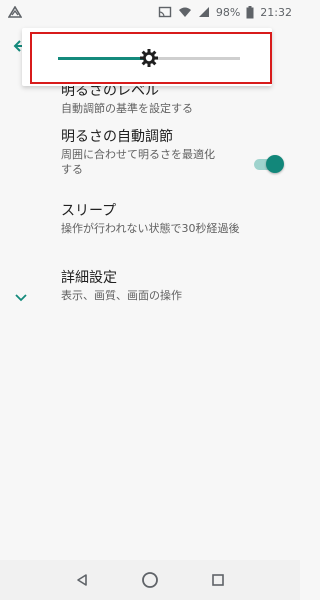  I want to click on status-time: 21:32, so click(276, 12).